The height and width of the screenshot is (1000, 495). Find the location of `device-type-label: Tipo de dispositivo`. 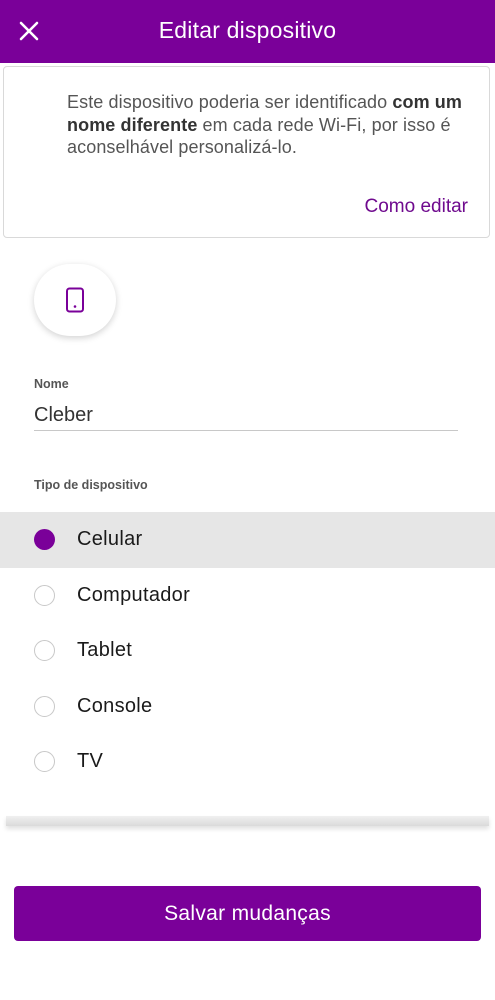

device-type-label: Tipo de dispositivo is located at coordinates (91, 485).